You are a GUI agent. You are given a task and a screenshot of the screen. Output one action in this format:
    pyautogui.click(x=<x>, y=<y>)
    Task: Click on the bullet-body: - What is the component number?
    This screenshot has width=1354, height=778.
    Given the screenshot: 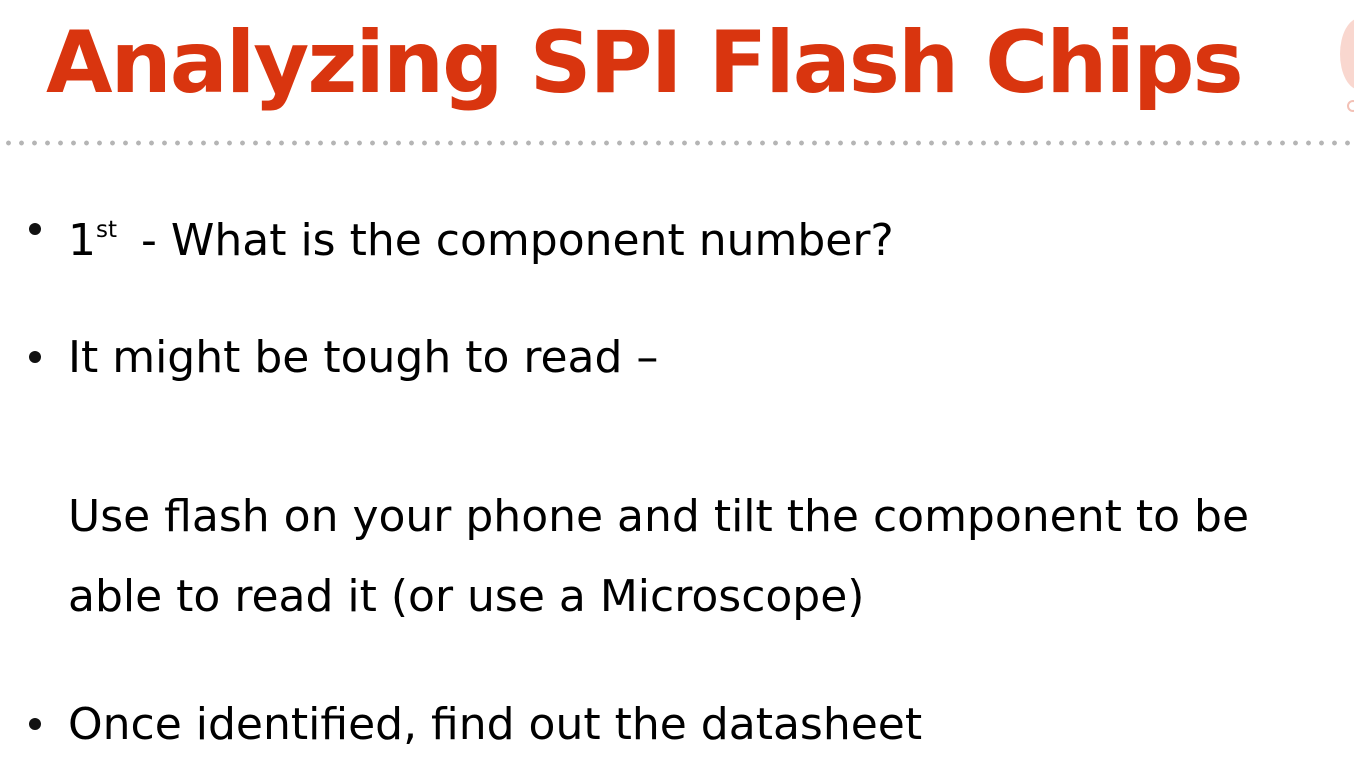 What is the action you would take?
    pyautogui.click(x=510, y=240)
    